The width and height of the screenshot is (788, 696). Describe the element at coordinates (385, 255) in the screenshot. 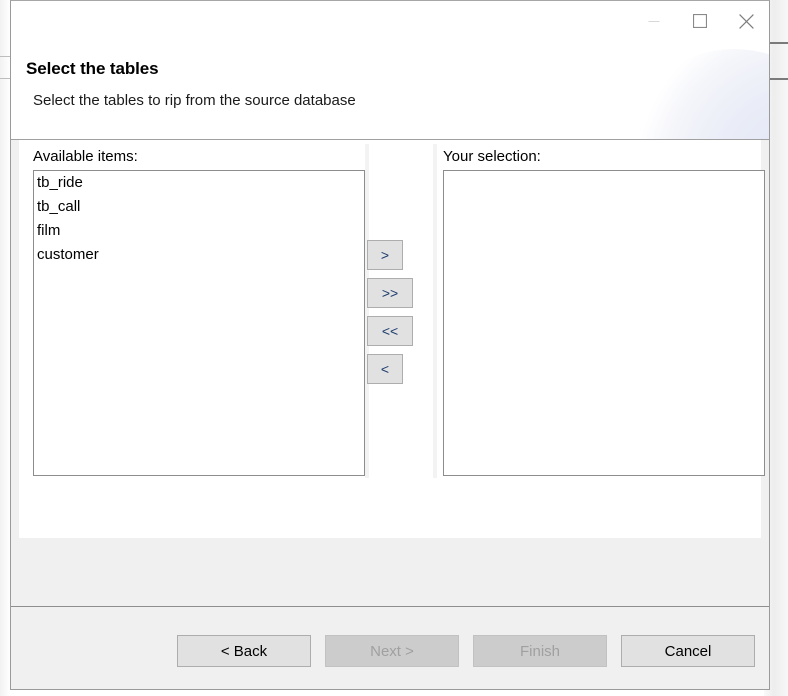

I see `add-selected-button: >` at that location.